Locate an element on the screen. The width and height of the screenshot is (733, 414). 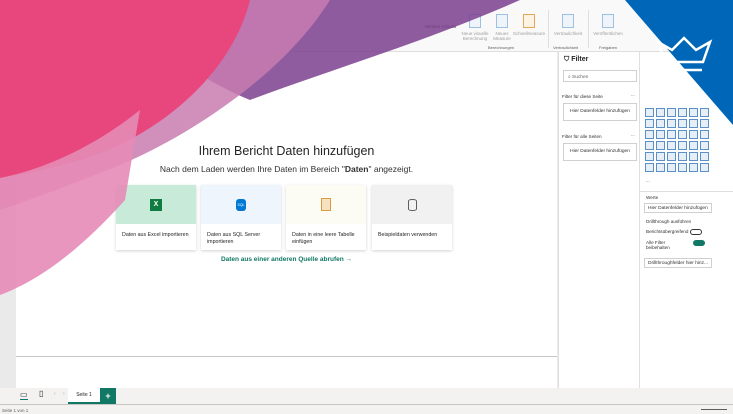
prev-page-icon: ‹ is located at coordinates (55, 394).